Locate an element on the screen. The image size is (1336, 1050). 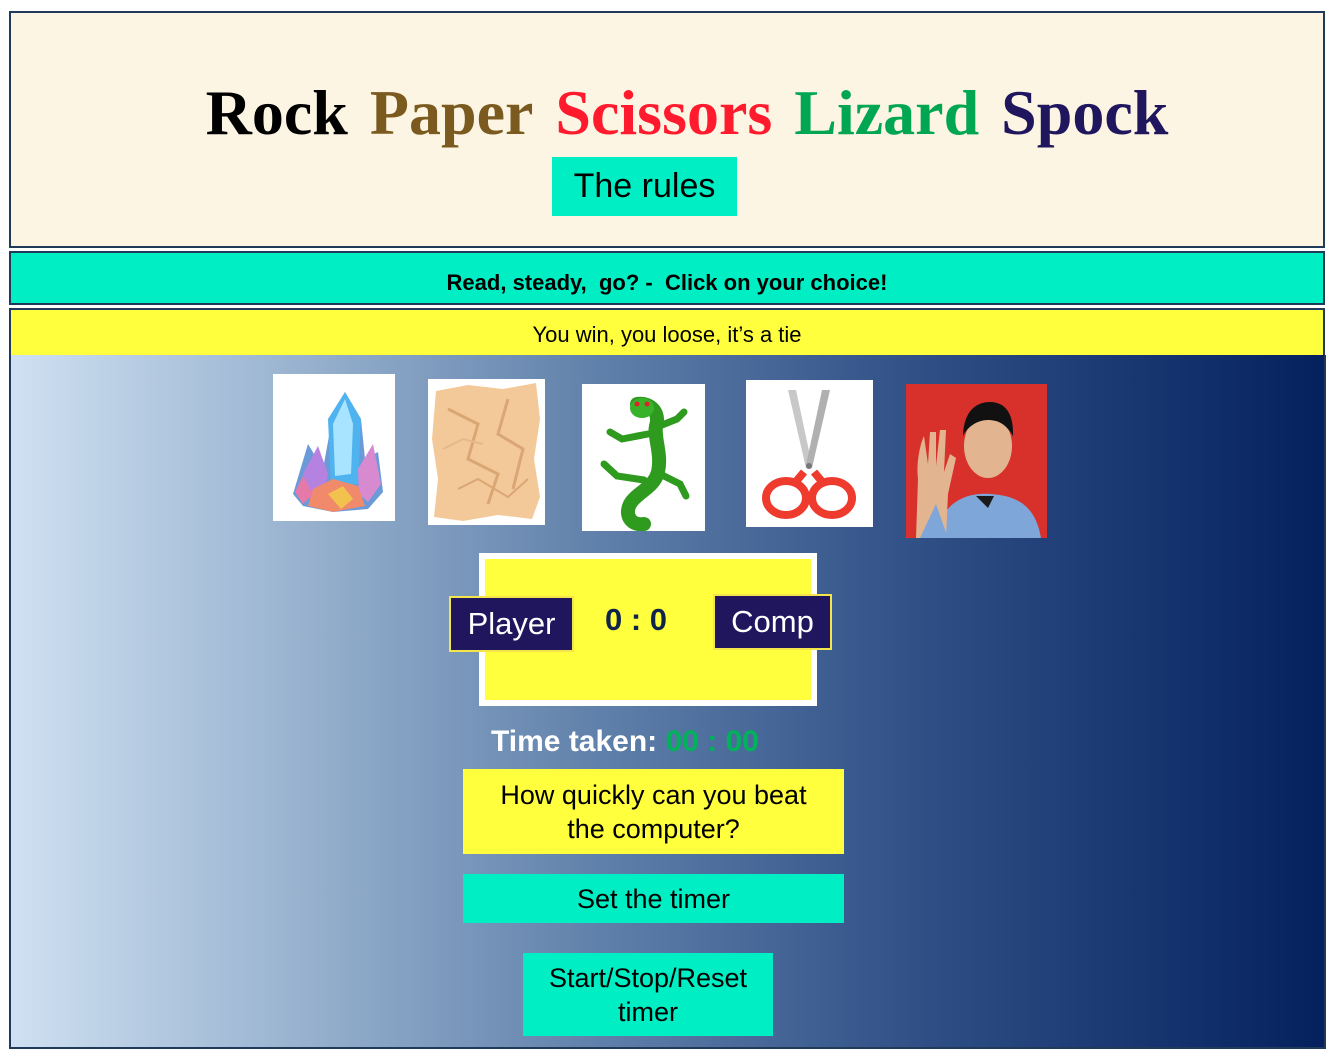
crumpled-paper-image is located at coordinates (486, 452).